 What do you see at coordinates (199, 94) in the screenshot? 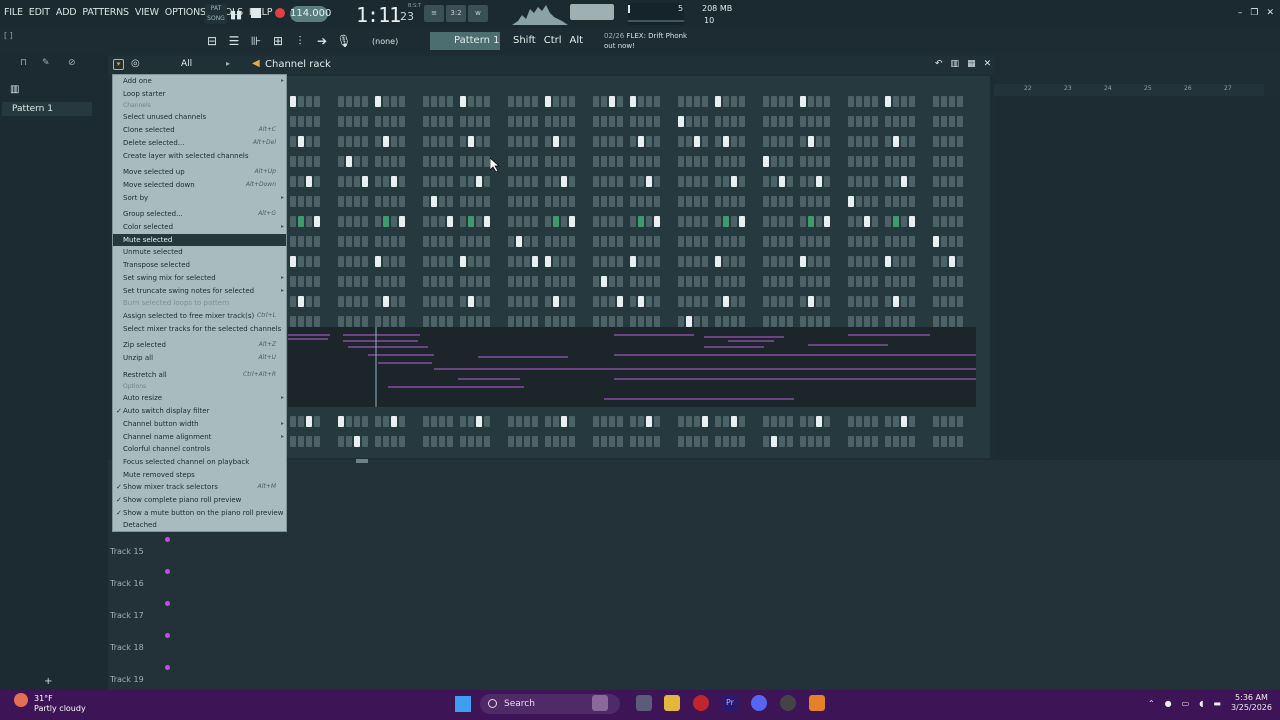
I see `menu-item: Loop starter` at bounding box center [199, 94].